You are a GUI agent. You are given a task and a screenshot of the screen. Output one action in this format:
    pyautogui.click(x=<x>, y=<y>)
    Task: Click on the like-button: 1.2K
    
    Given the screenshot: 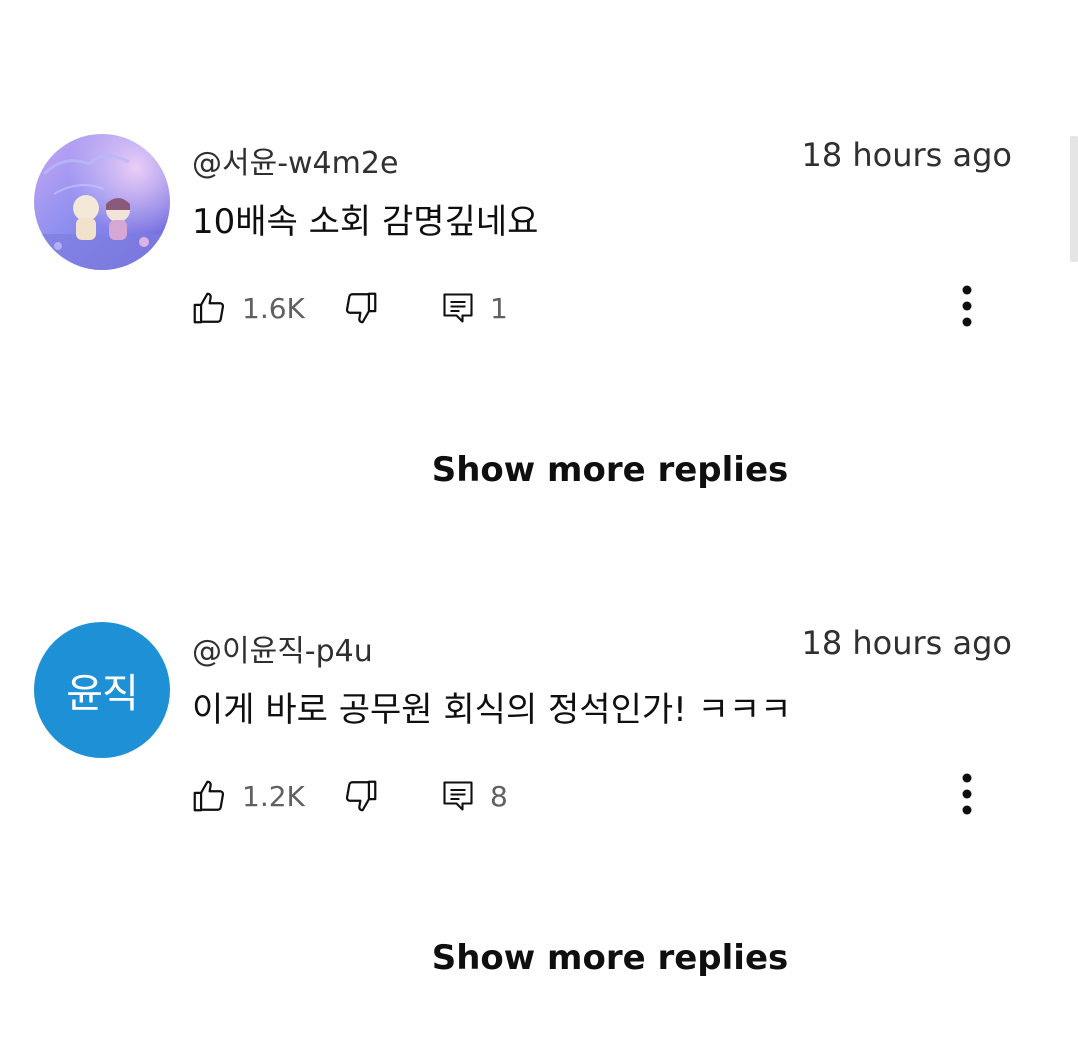 What is the action you would take?
    pyautogui.click(x=247, y=796)
    